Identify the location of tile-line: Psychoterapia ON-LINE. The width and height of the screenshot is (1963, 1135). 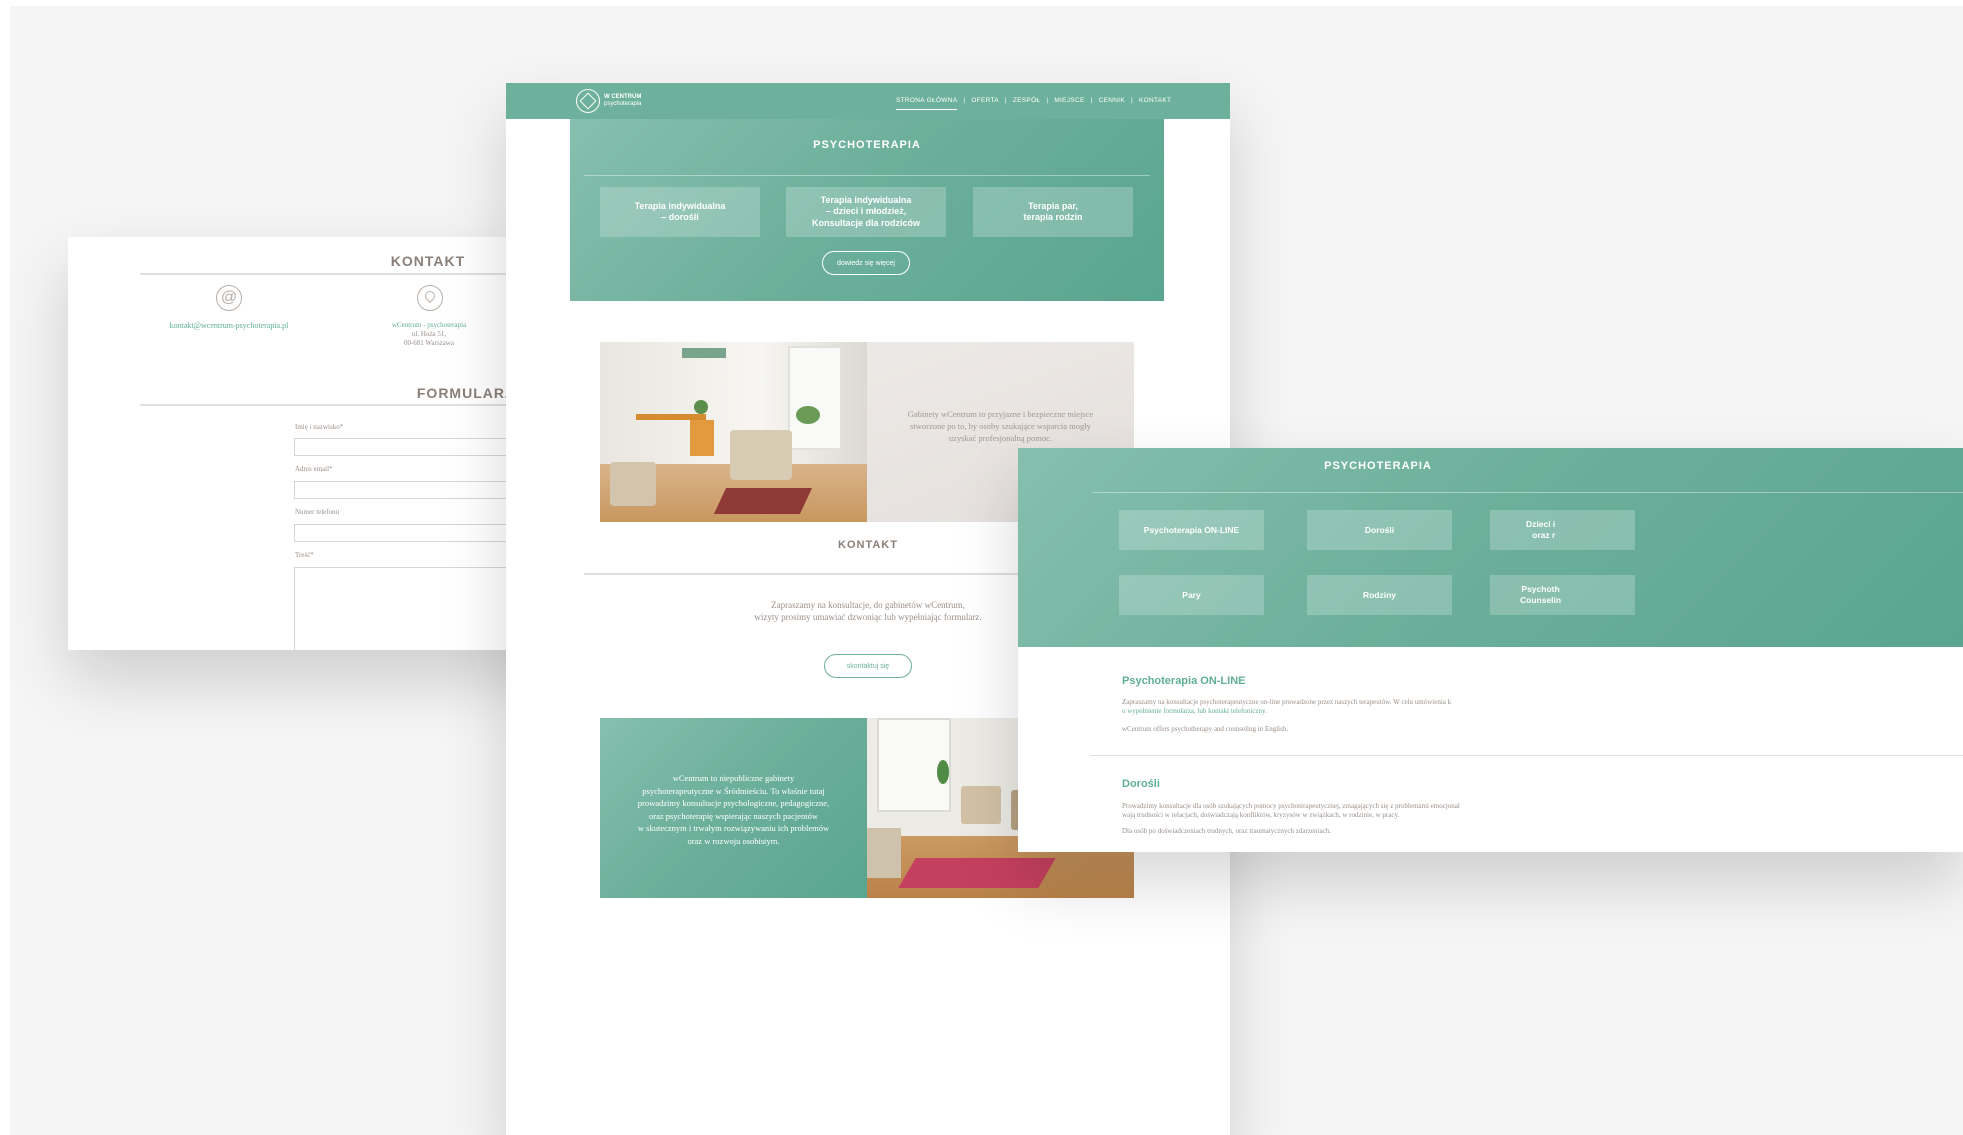
(1191, 529).